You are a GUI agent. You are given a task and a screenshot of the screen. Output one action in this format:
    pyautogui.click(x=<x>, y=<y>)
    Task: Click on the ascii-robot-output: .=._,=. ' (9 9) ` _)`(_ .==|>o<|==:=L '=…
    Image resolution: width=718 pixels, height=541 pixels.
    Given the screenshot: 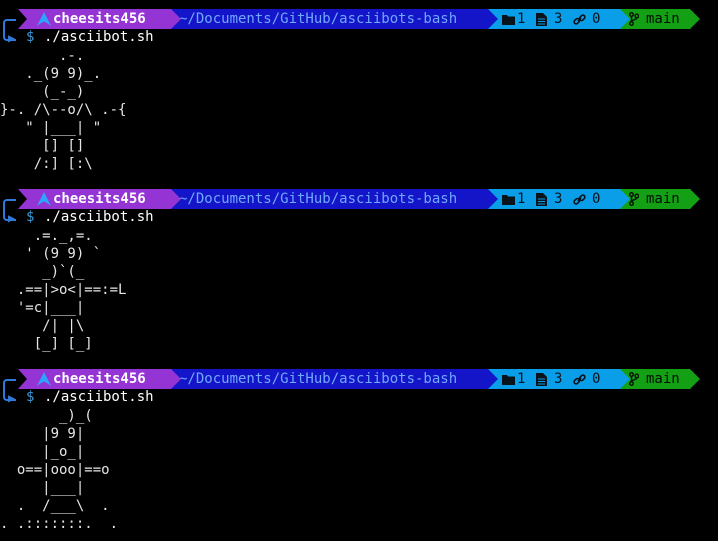 What is the action you would take?
    pyautogui.click(x=71, y=290)
    